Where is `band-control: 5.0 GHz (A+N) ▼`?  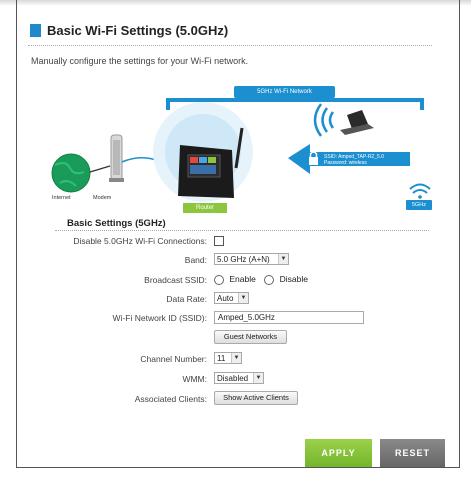 band-control: 5.0 GHz (A+N) ▼ is located at coordinates (251, 259).